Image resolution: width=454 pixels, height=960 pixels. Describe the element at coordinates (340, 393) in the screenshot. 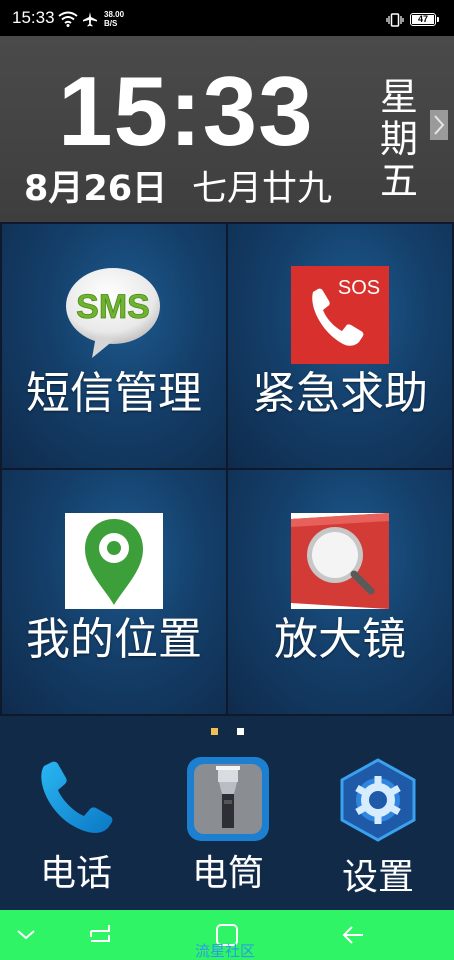

I see `tile-sos-label: 紧急求助` at that location.